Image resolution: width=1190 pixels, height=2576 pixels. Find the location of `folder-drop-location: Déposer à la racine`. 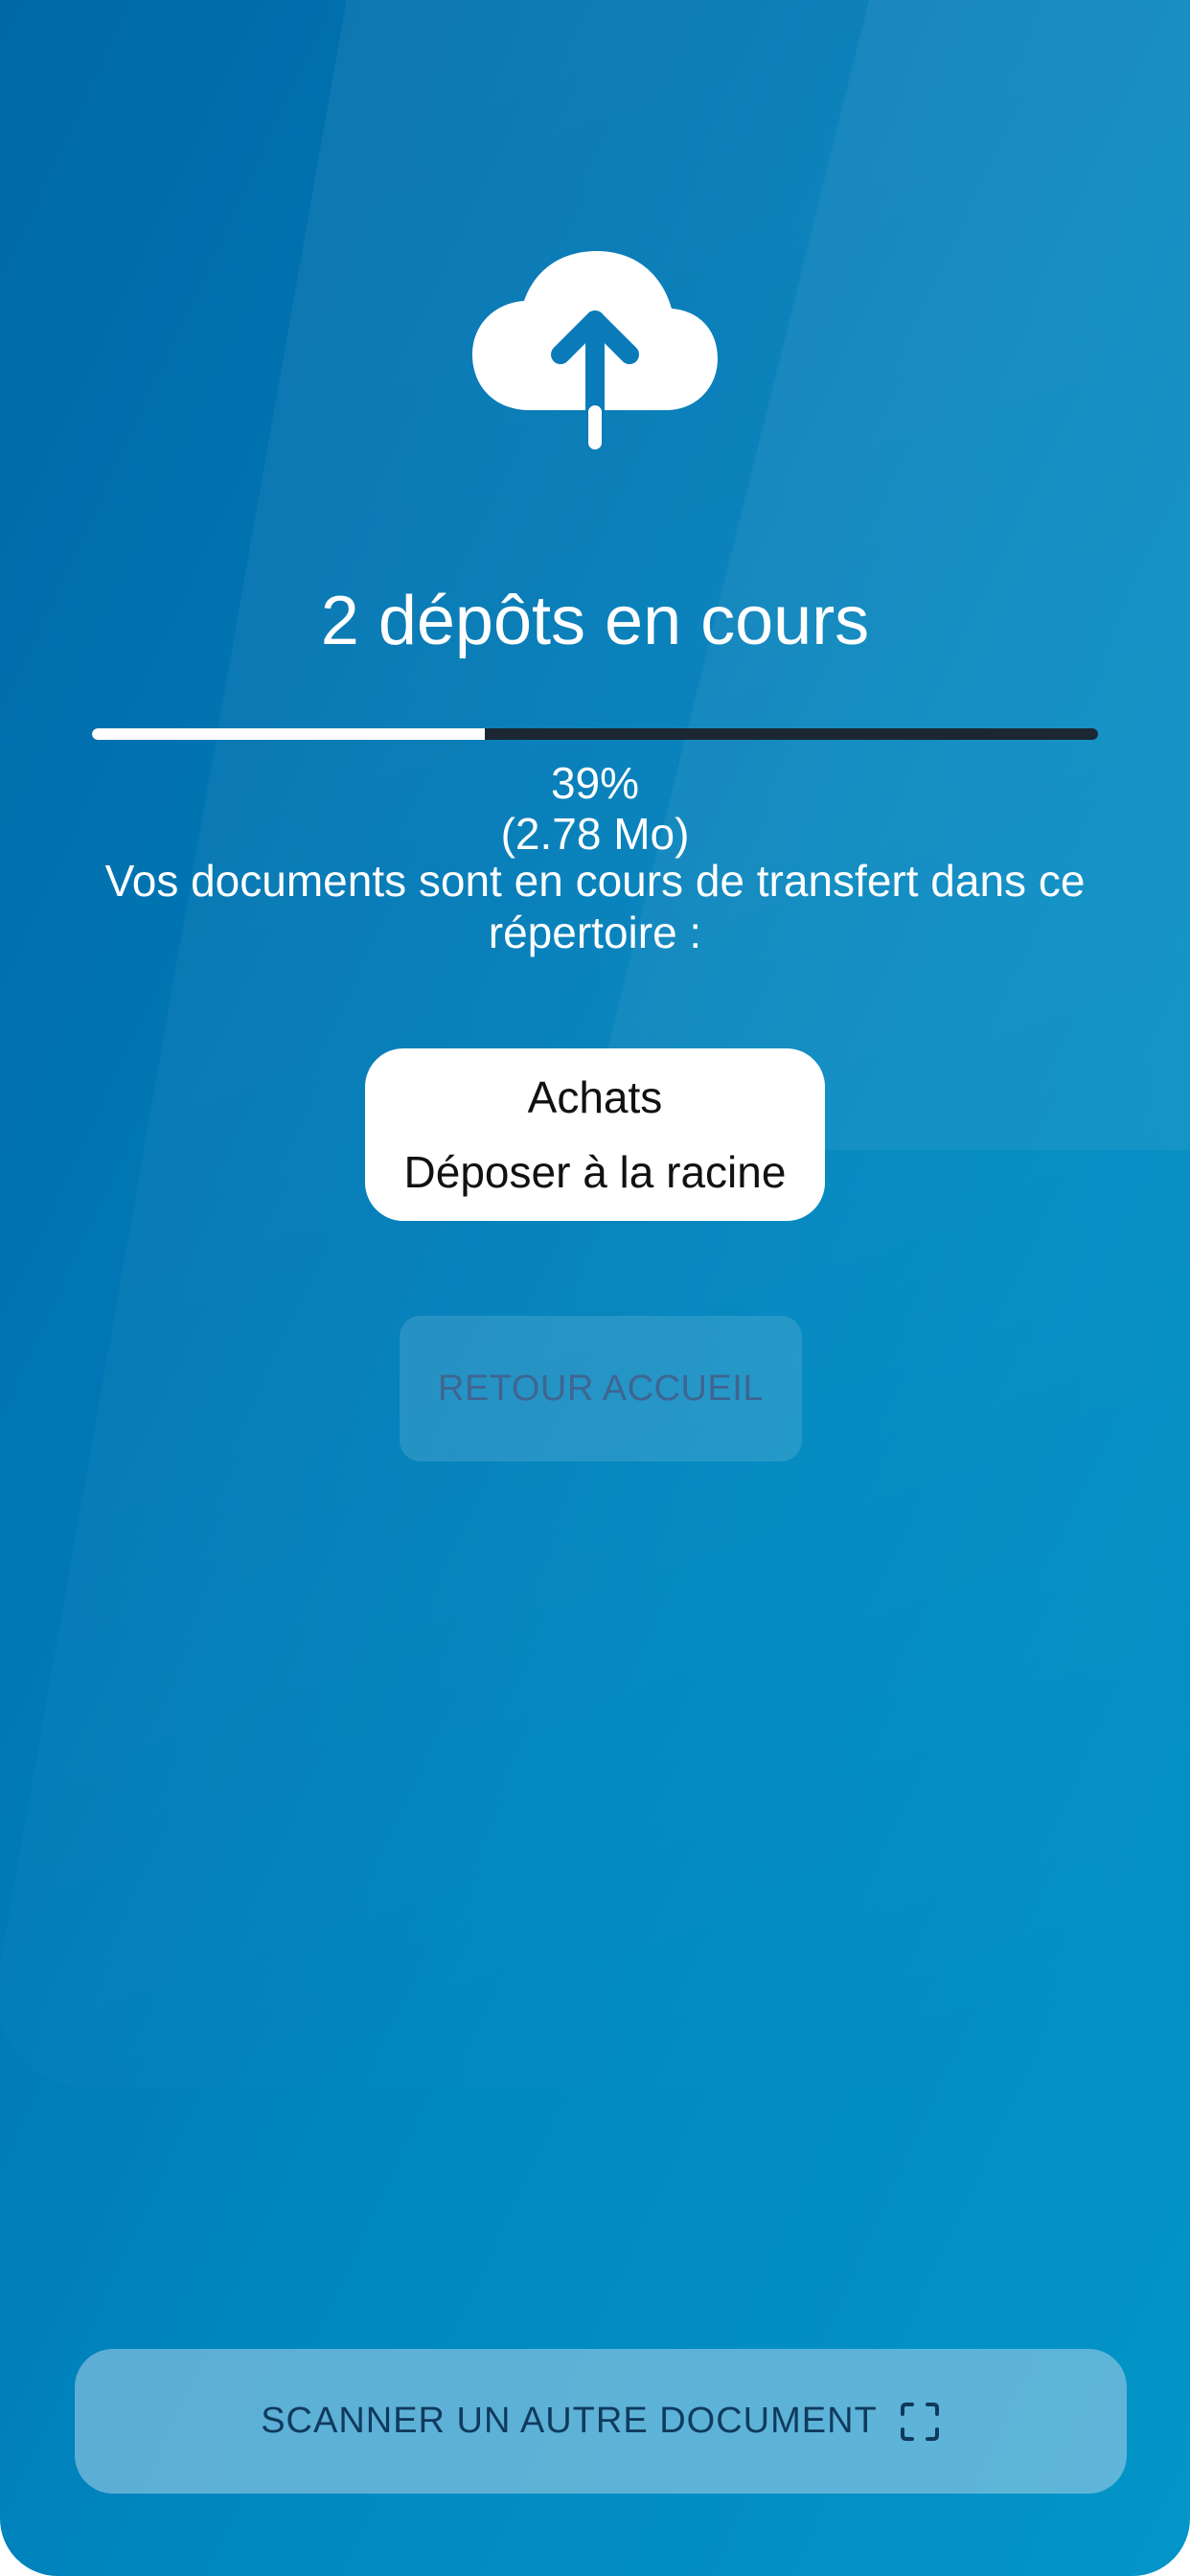

folder-drop-location: Déposer à la racine is located at coordinates (595, 1172).